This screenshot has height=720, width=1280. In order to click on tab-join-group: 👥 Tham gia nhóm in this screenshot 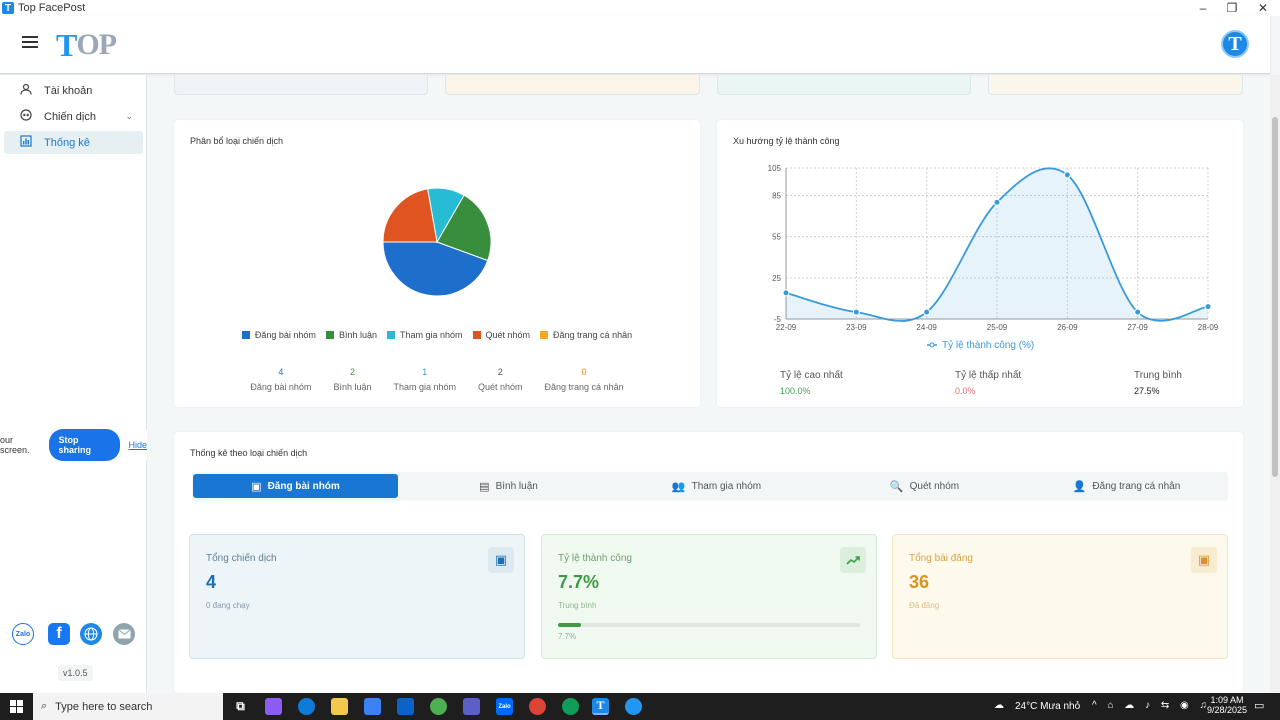, I will do `click(716, 486)`.